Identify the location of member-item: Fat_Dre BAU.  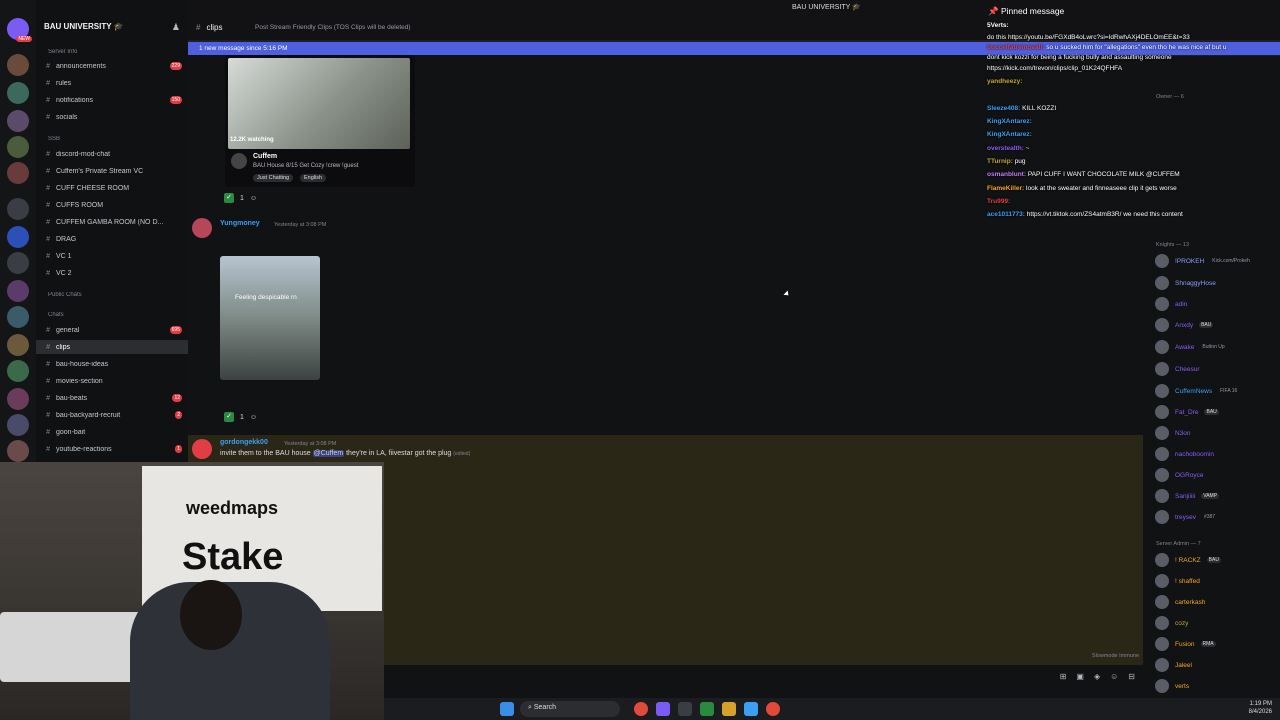
(1217, 412).